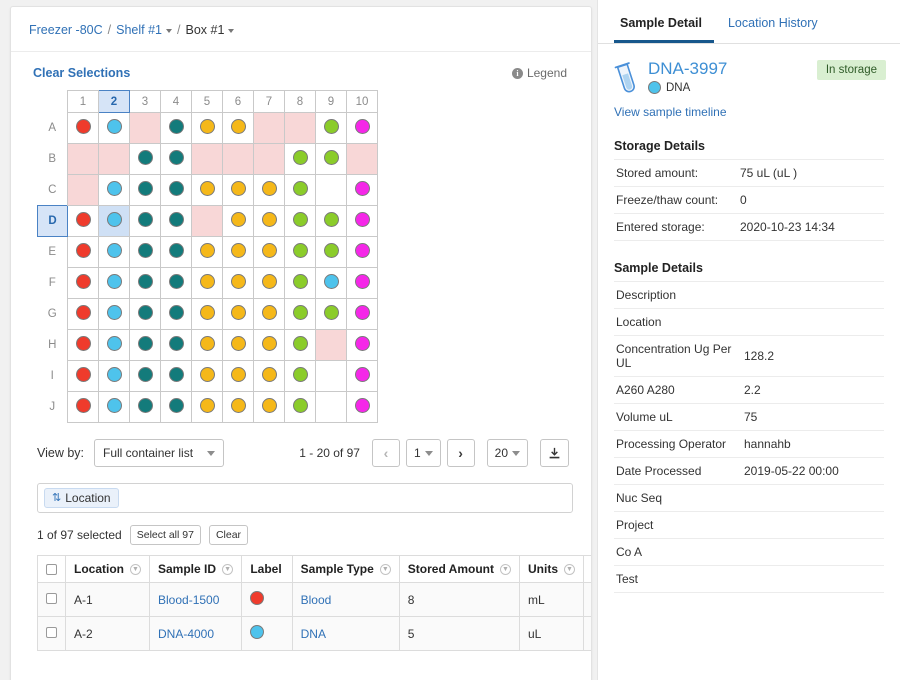 This screenshot has height=680, width=900. Describe the element at coordinates (52, 128) in the screenshot. I see `grid-row-header-A: A` at that location.